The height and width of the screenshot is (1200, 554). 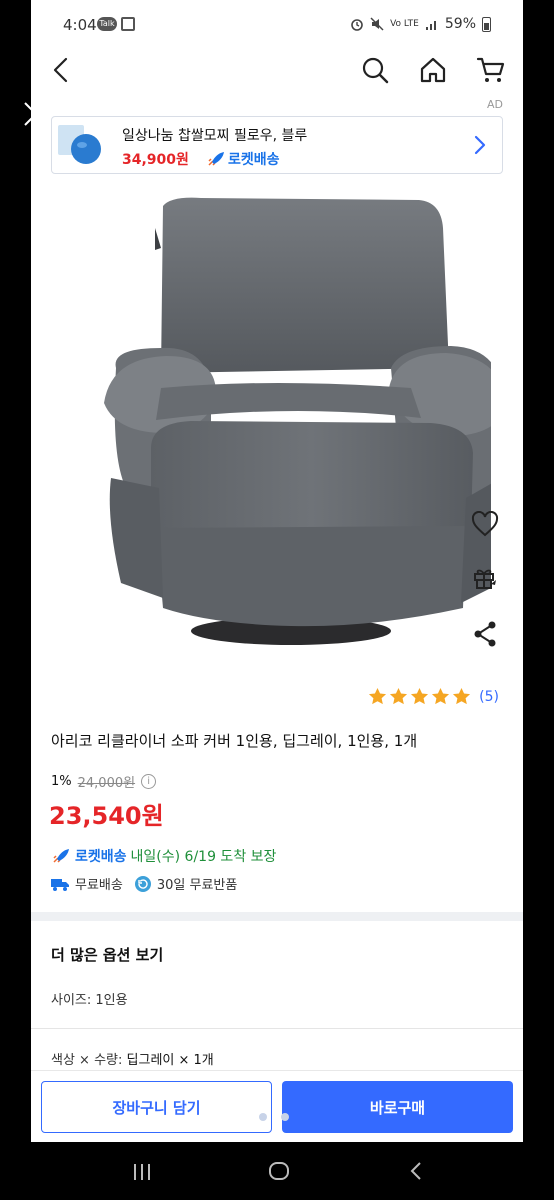 What do you see at coordinates (170, 1060) in the screenshot?
I see `option-color-value: 딥그레이 × 1개` at bounding box center [170, 1060].